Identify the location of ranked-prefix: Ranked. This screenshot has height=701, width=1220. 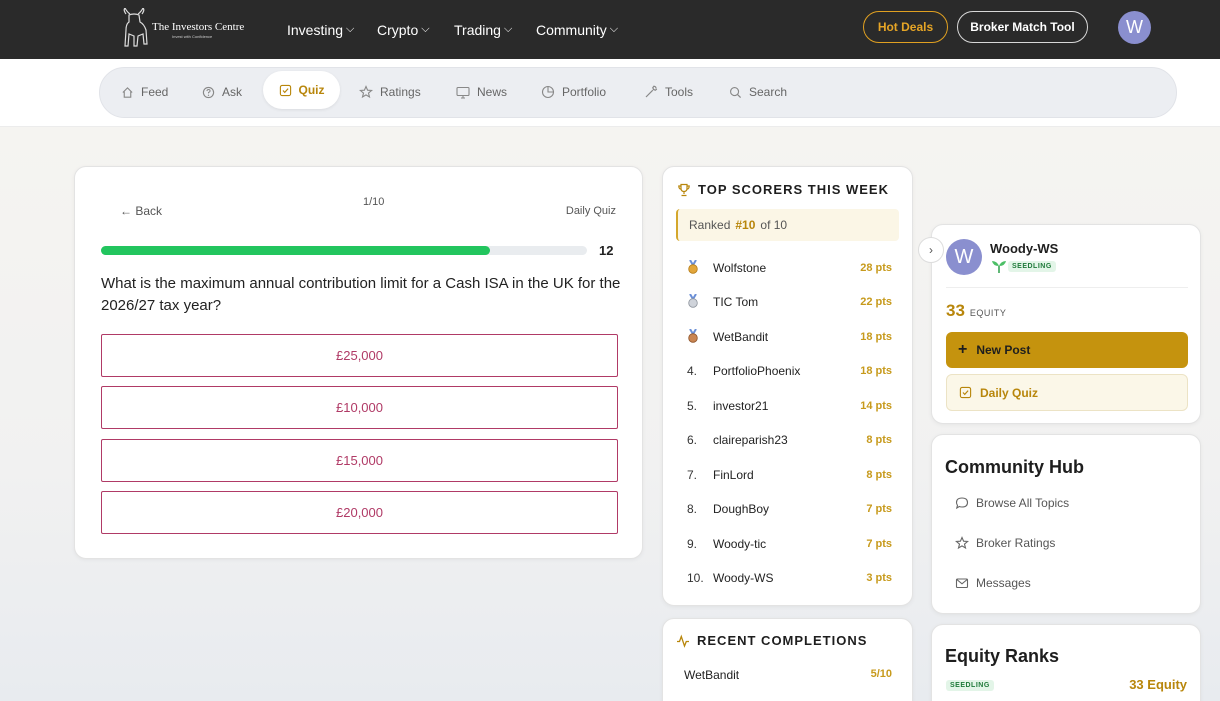
(710, 225).